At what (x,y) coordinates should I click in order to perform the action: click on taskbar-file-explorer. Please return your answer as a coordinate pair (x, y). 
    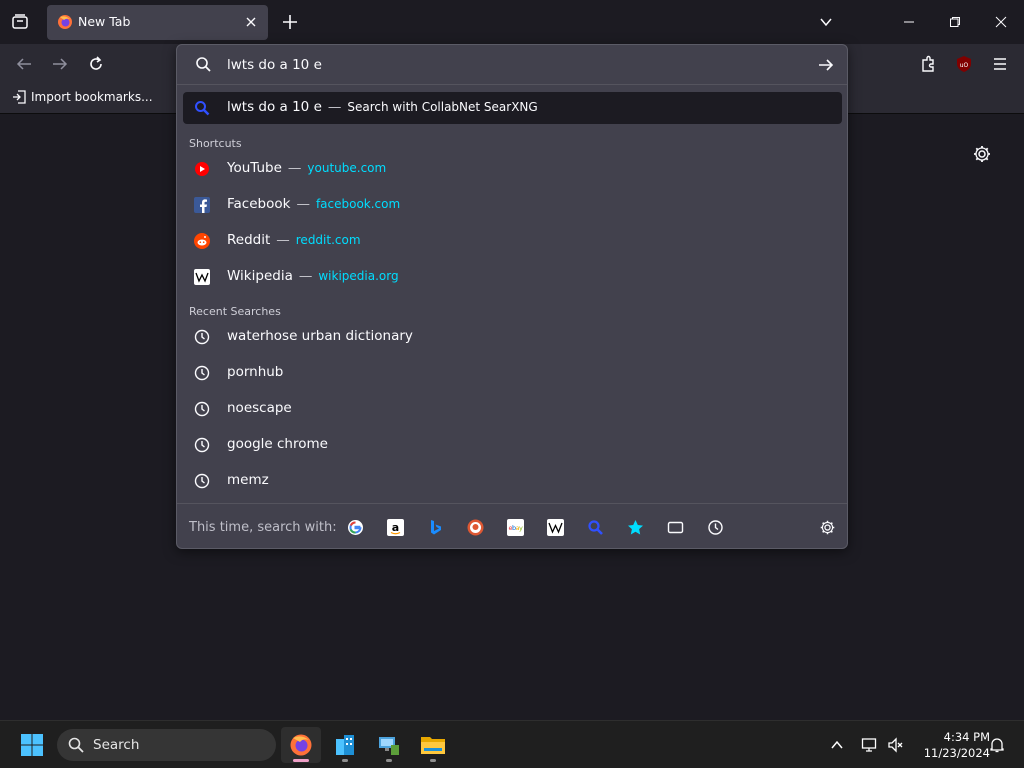
    Looking at the image, I should click on (433, 745).